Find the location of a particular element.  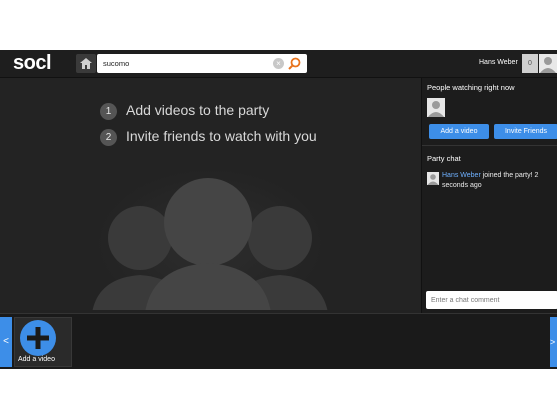

plus-icon is located at coordinates (38, 338).